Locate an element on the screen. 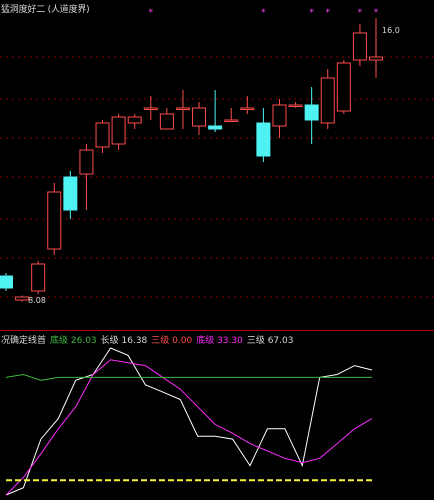 This screenshot has width=434, height=500. indicator-line is located at coordinates (188, 377).